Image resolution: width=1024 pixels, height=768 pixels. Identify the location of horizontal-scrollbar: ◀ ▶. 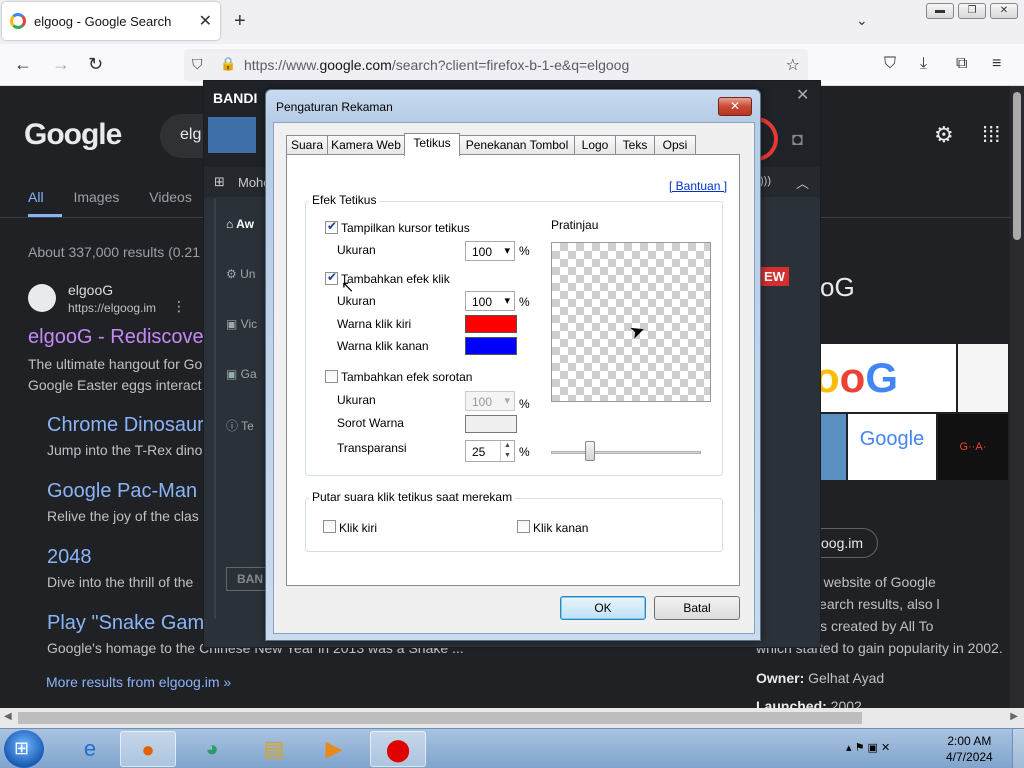
(512, 718).